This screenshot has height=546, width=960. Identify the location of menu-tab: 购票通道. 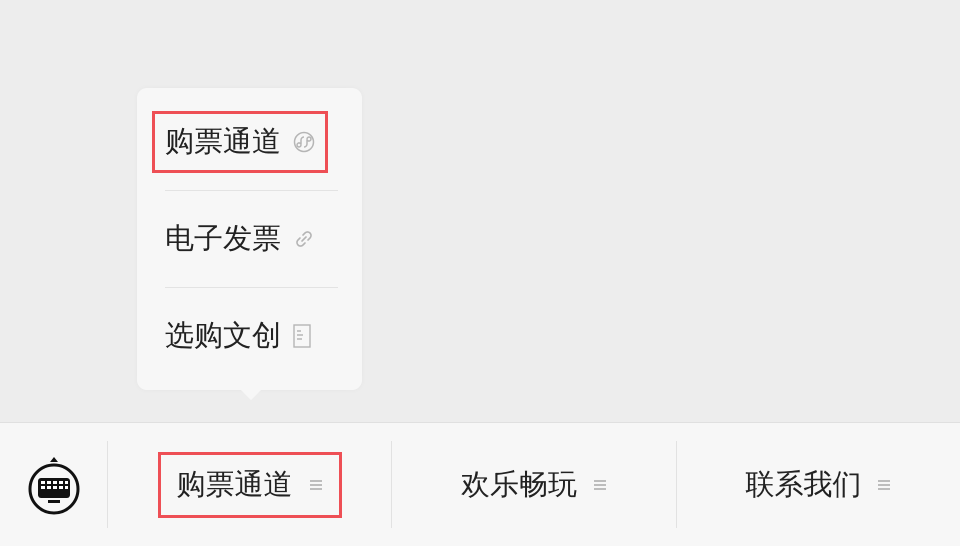
(250, 485).